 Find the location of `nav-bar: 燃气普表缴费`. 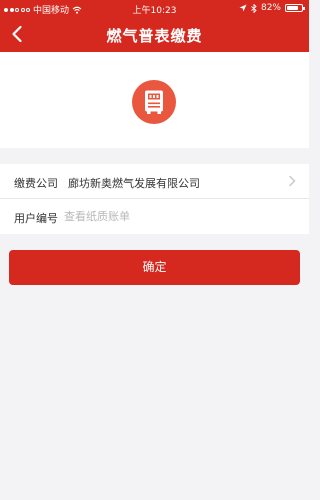

nav-bar: 燃气普表缴费 is located at coordinates (154, 34).